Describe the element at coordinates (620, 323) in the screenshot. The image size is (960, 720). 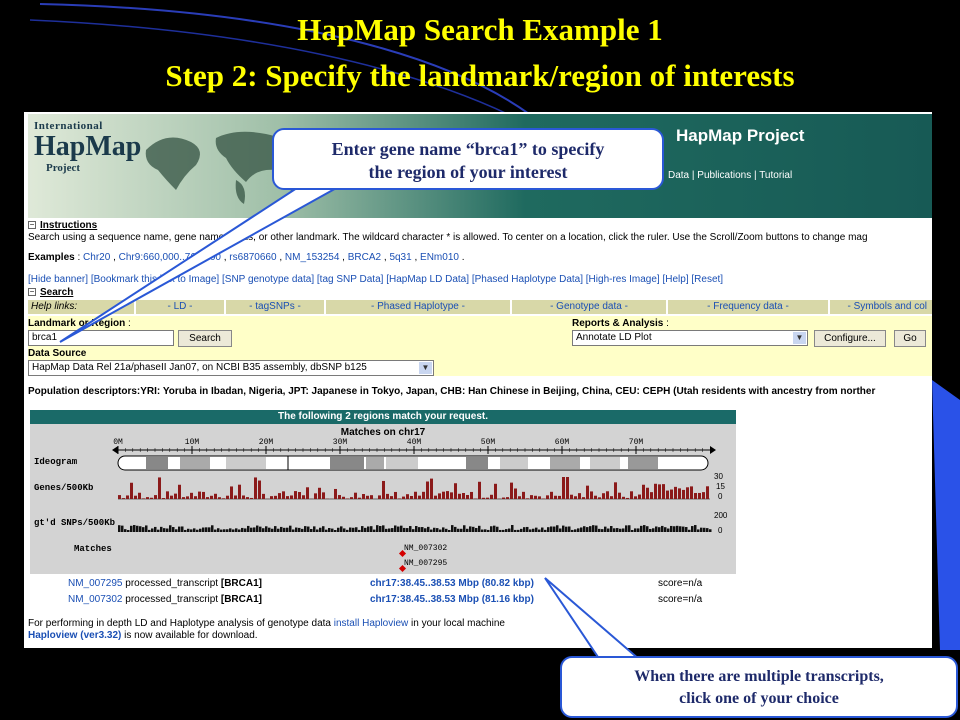
I see `reports-label: Reports & Analysis :` at that location.